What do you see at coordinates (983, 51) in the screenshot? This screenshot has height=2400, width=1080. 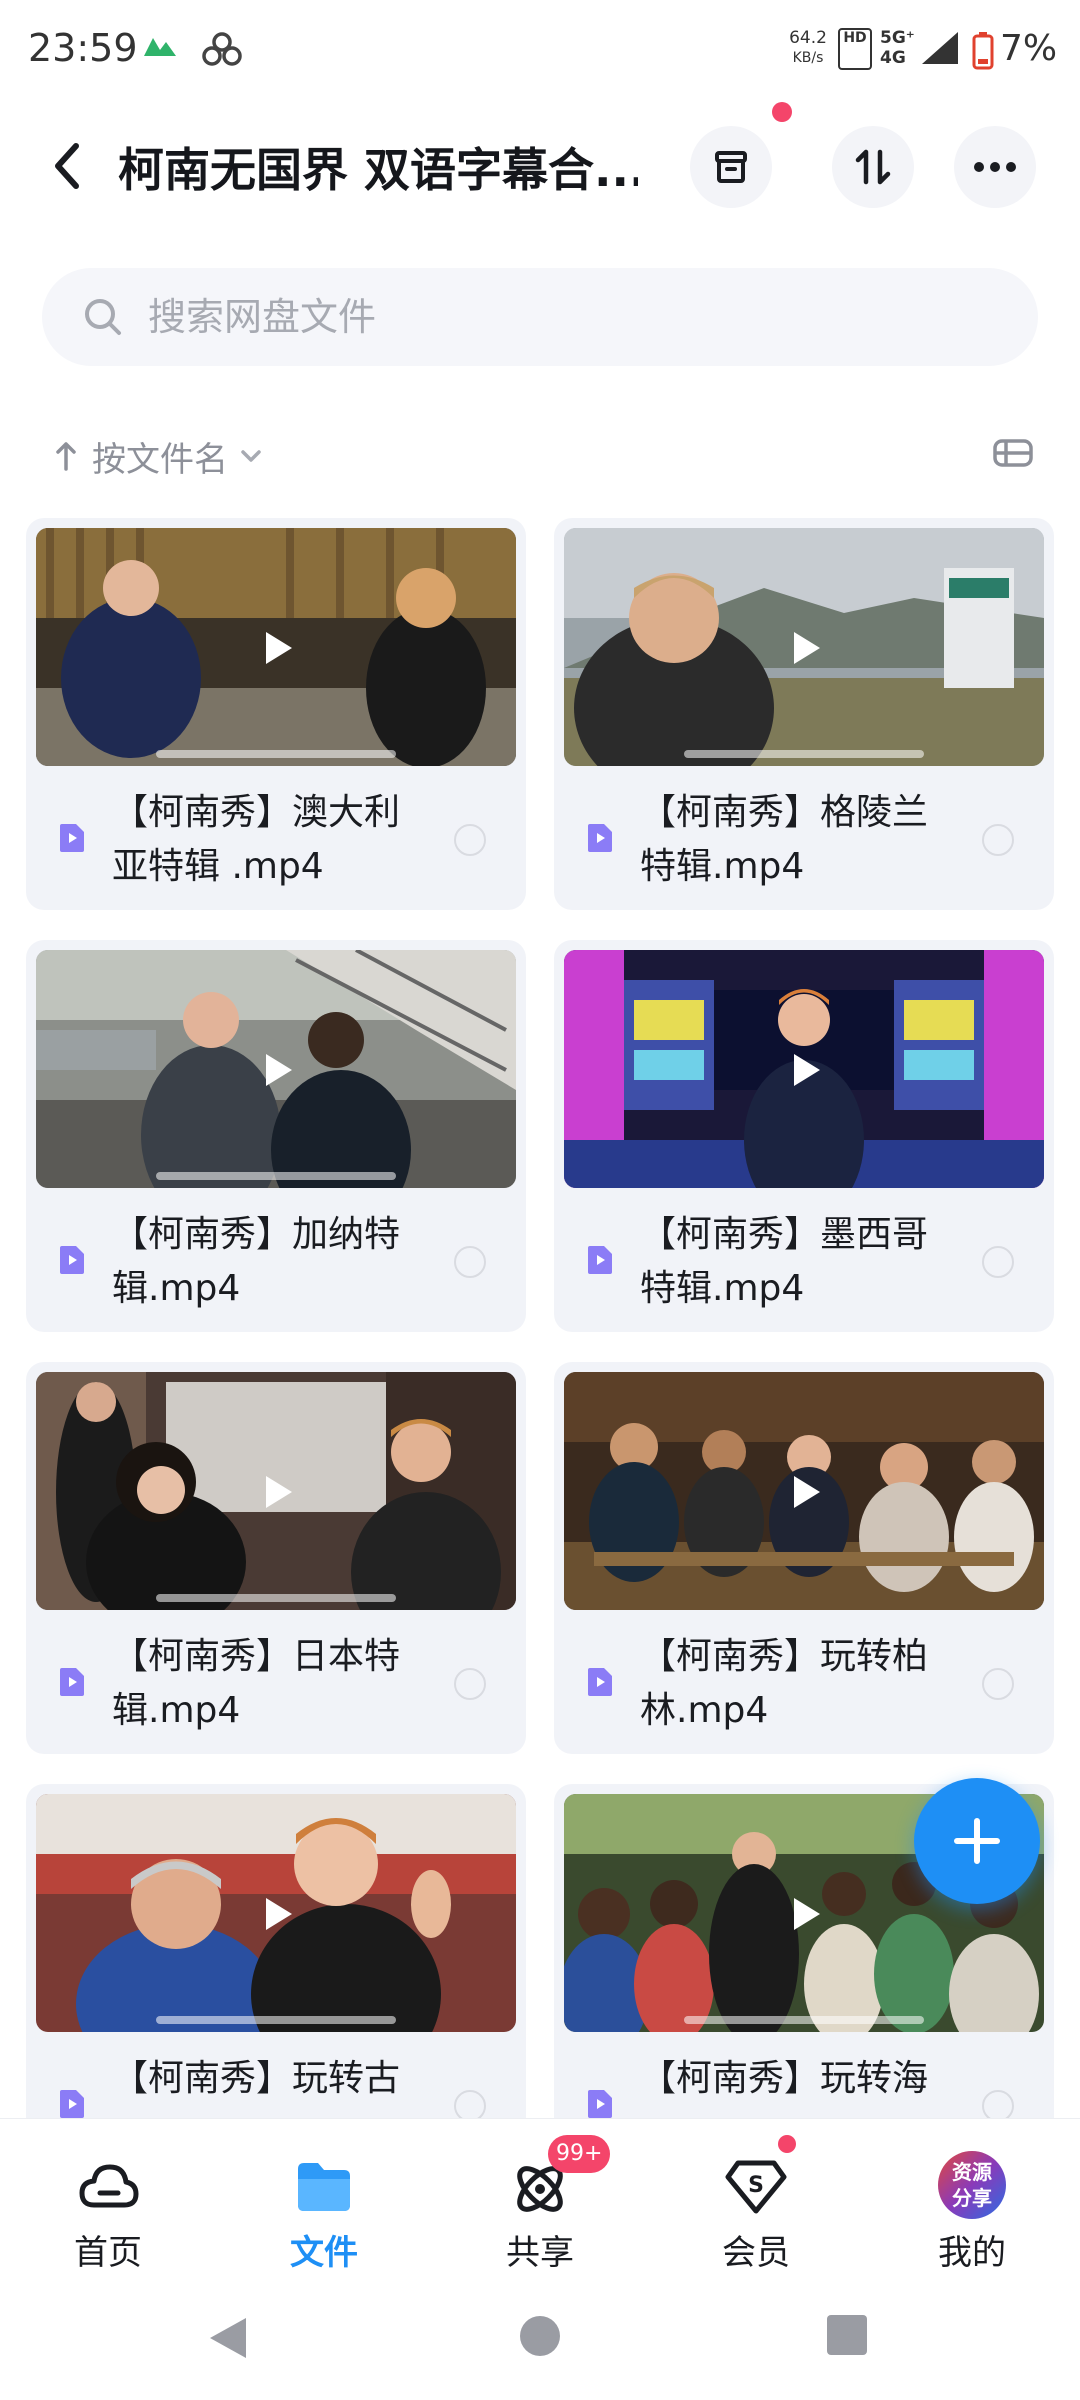 I see `battery-low-icon` at bounding box center [983, 51].